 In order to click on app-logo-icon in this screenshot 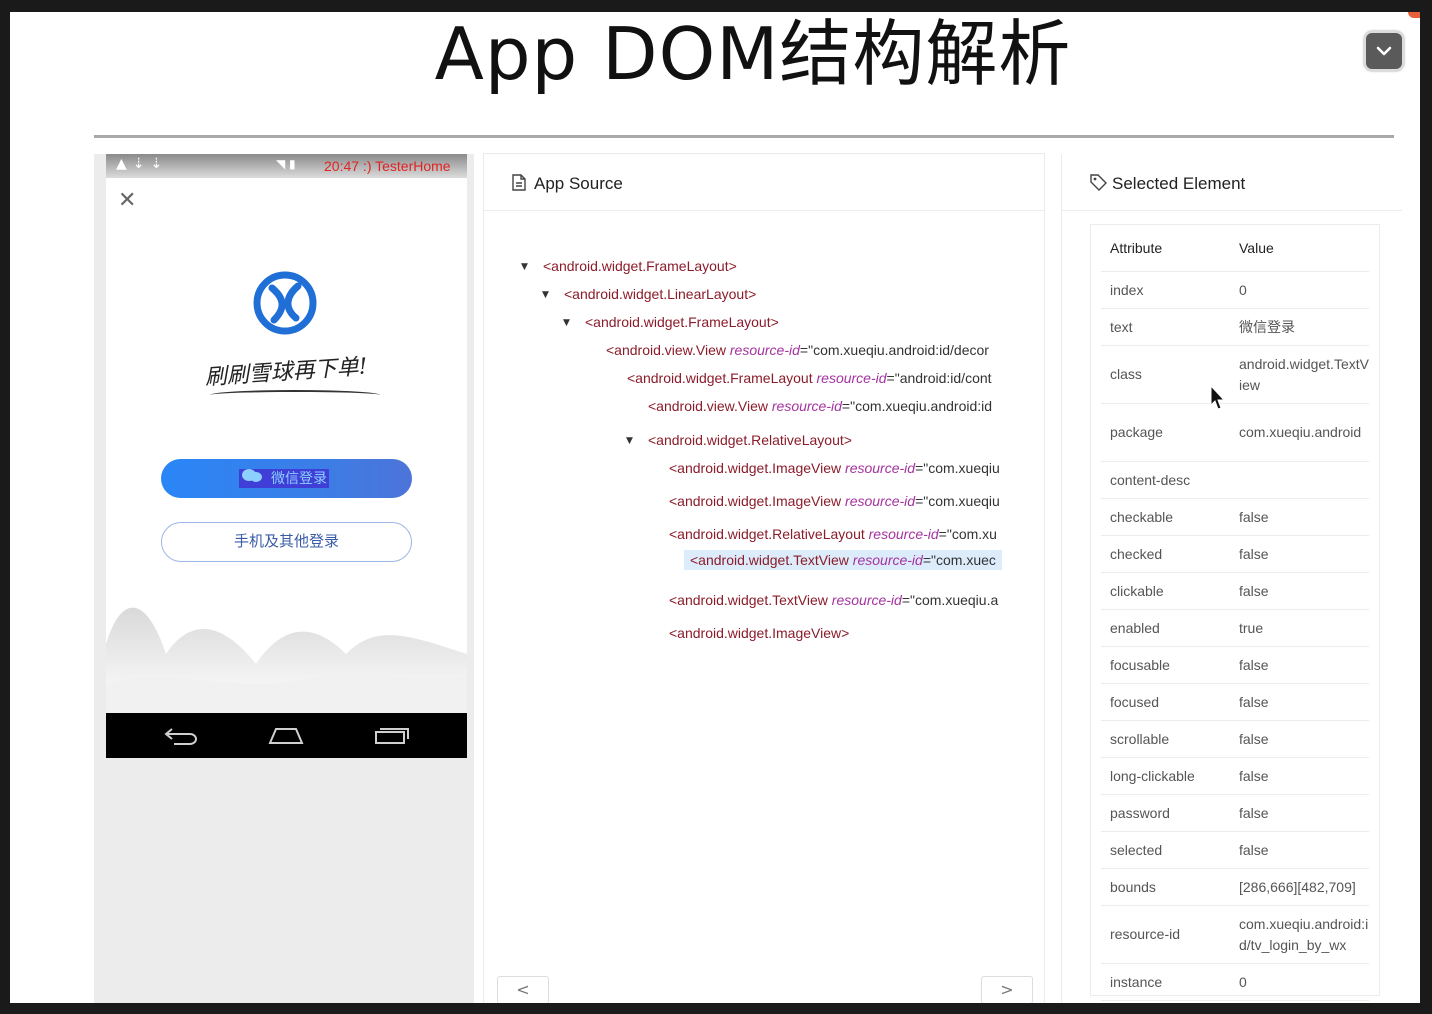, I will do `click(285, 305)`.